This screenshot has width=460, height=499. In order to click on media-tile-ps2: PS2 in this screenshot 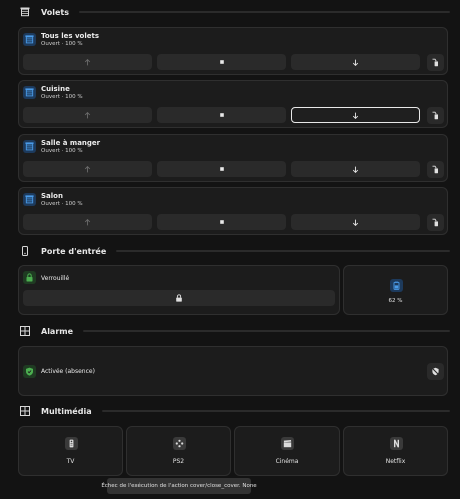, I will do `click(178, 451)`.